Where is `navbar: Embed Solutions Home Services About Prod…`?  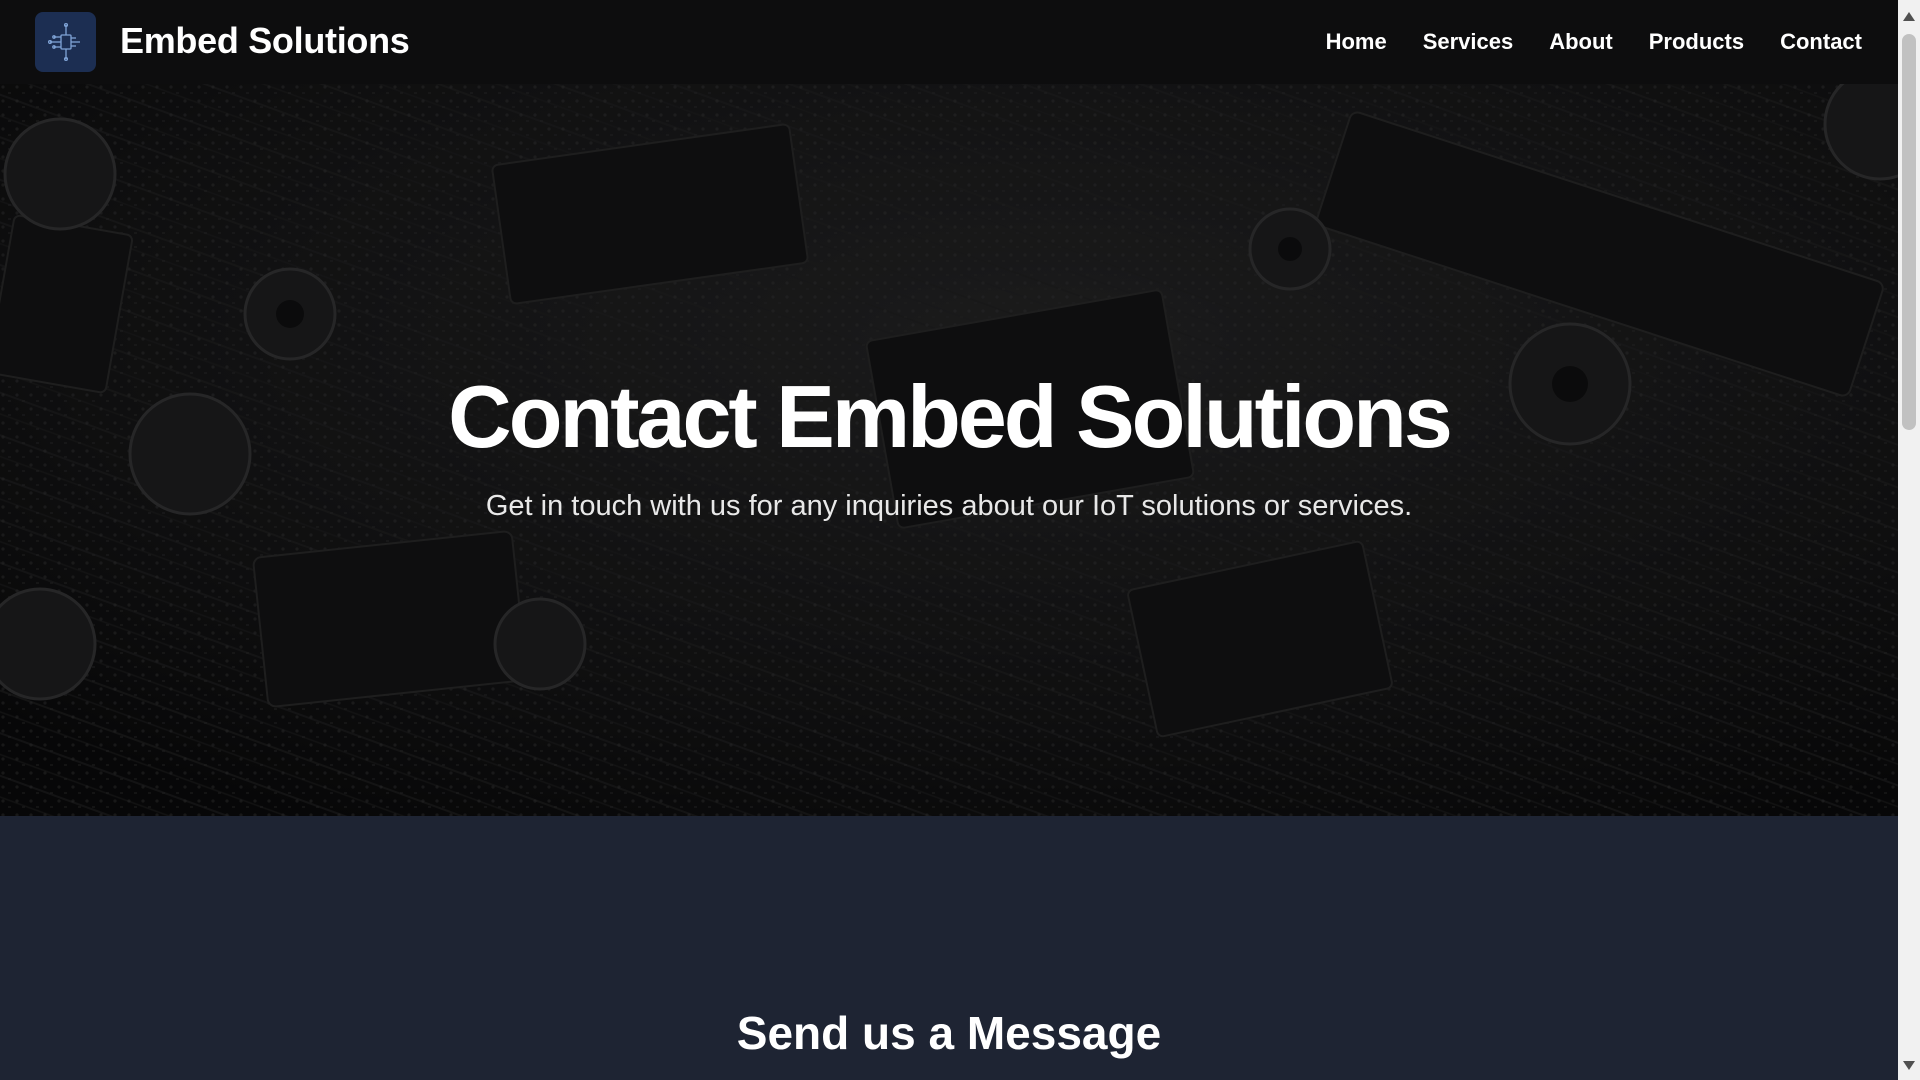 navbar: Embed Solutions Home Services About Prod… is located at coordinates (949, 42).